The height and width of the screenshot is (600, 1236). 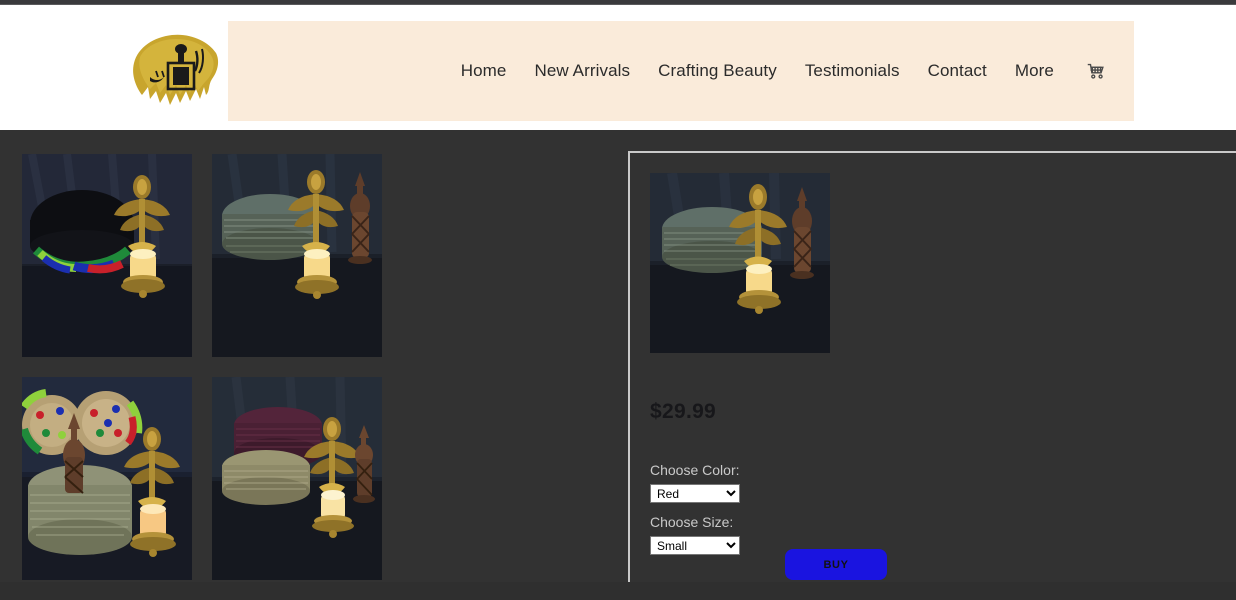 What do you see at coordinates (582, 71) in the screenshot?
I see `nav-item-new-arrivals: New Arrivals` at bounding box center [582, 71].